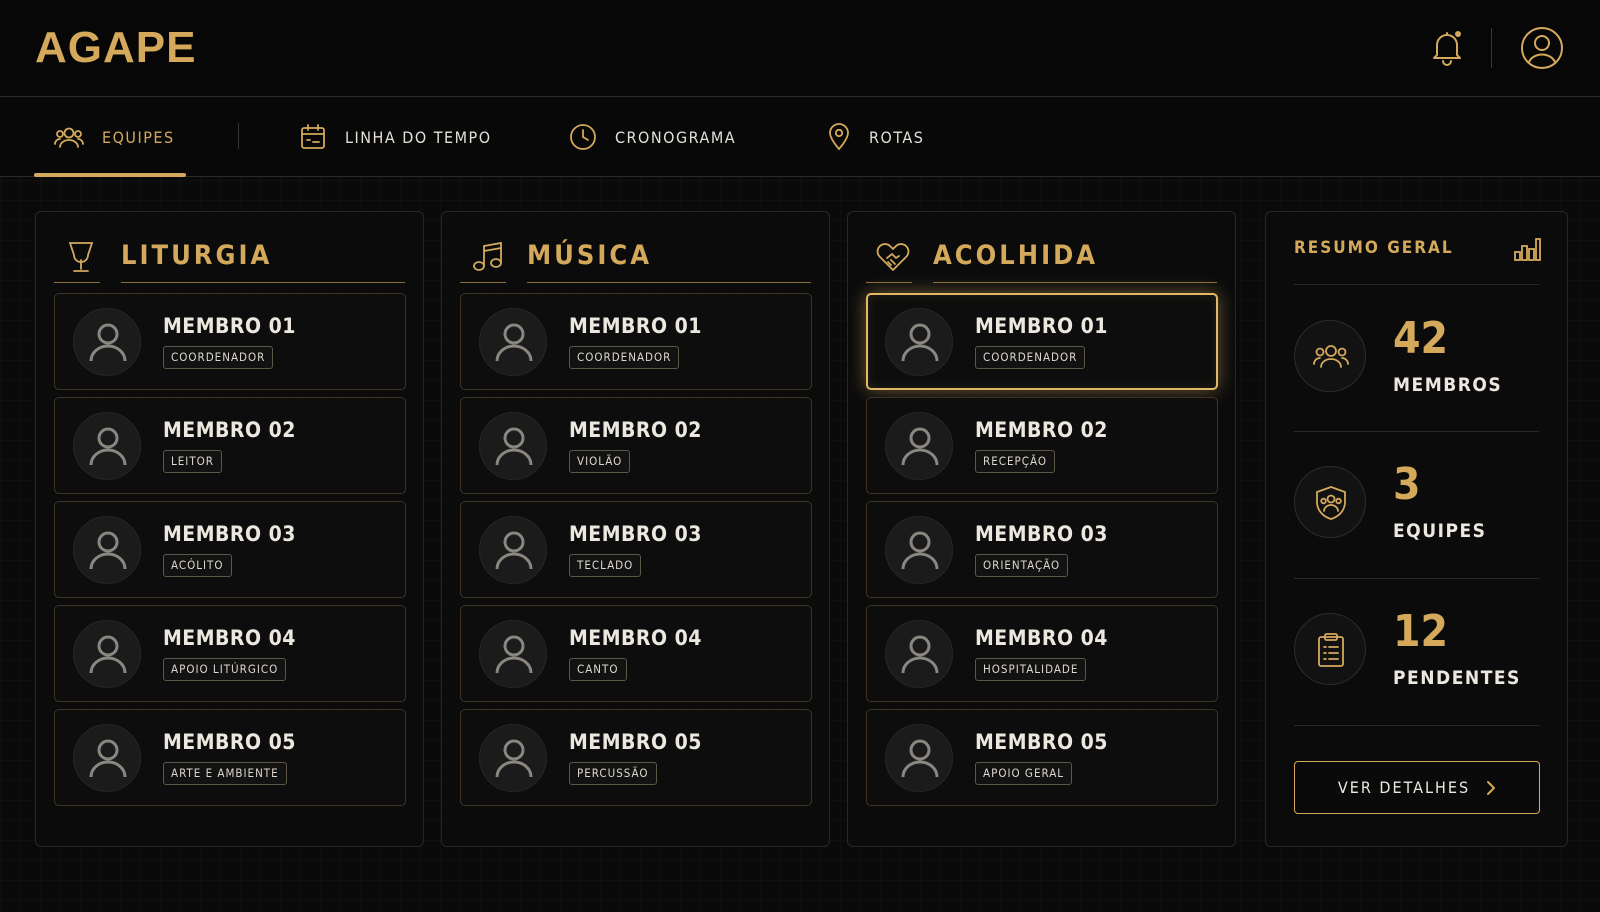 The width and height of the screenshot is (1600, 912). I want to click on shield-users-icon, so click(1331, 503).